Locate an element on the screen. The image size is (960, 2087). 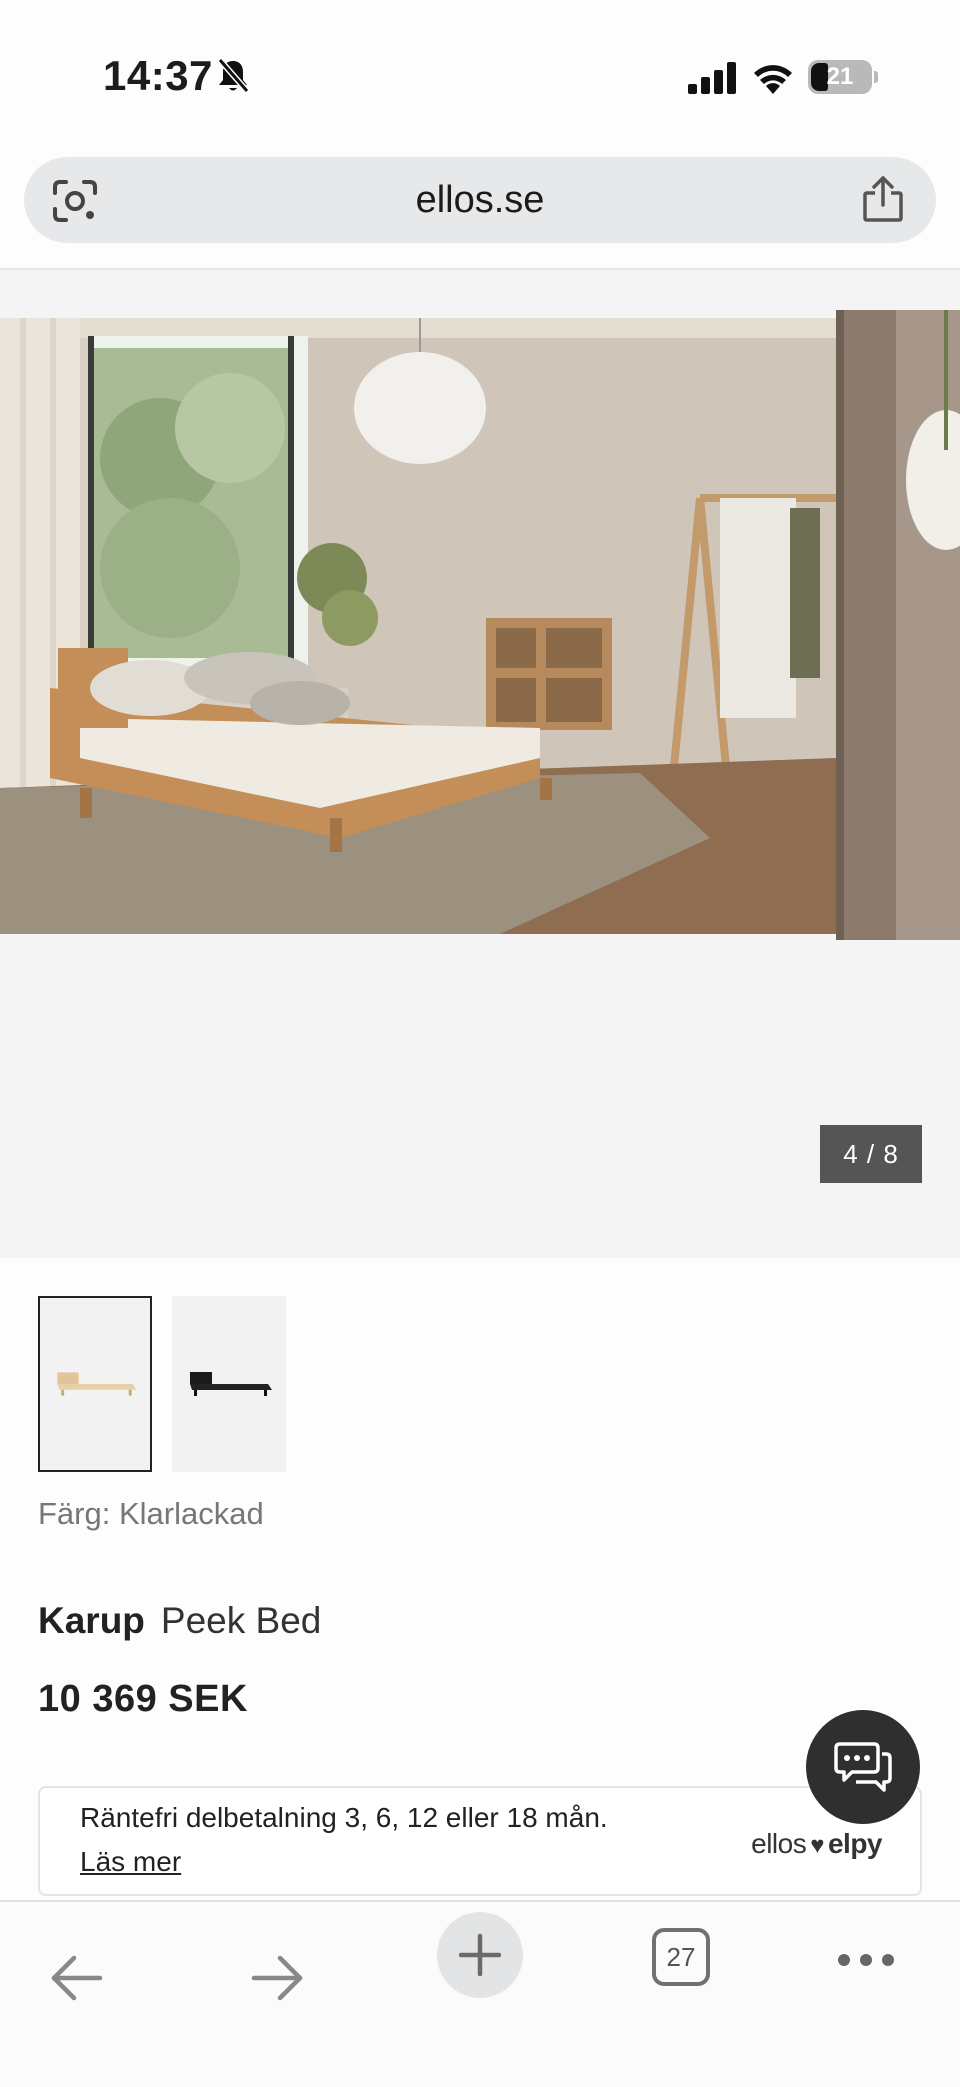
status-time: 14:37 is located at coordinates (158, 75).